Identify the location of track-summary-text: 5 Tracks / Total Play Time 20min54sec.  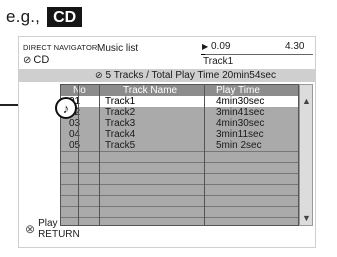
(190, 75).